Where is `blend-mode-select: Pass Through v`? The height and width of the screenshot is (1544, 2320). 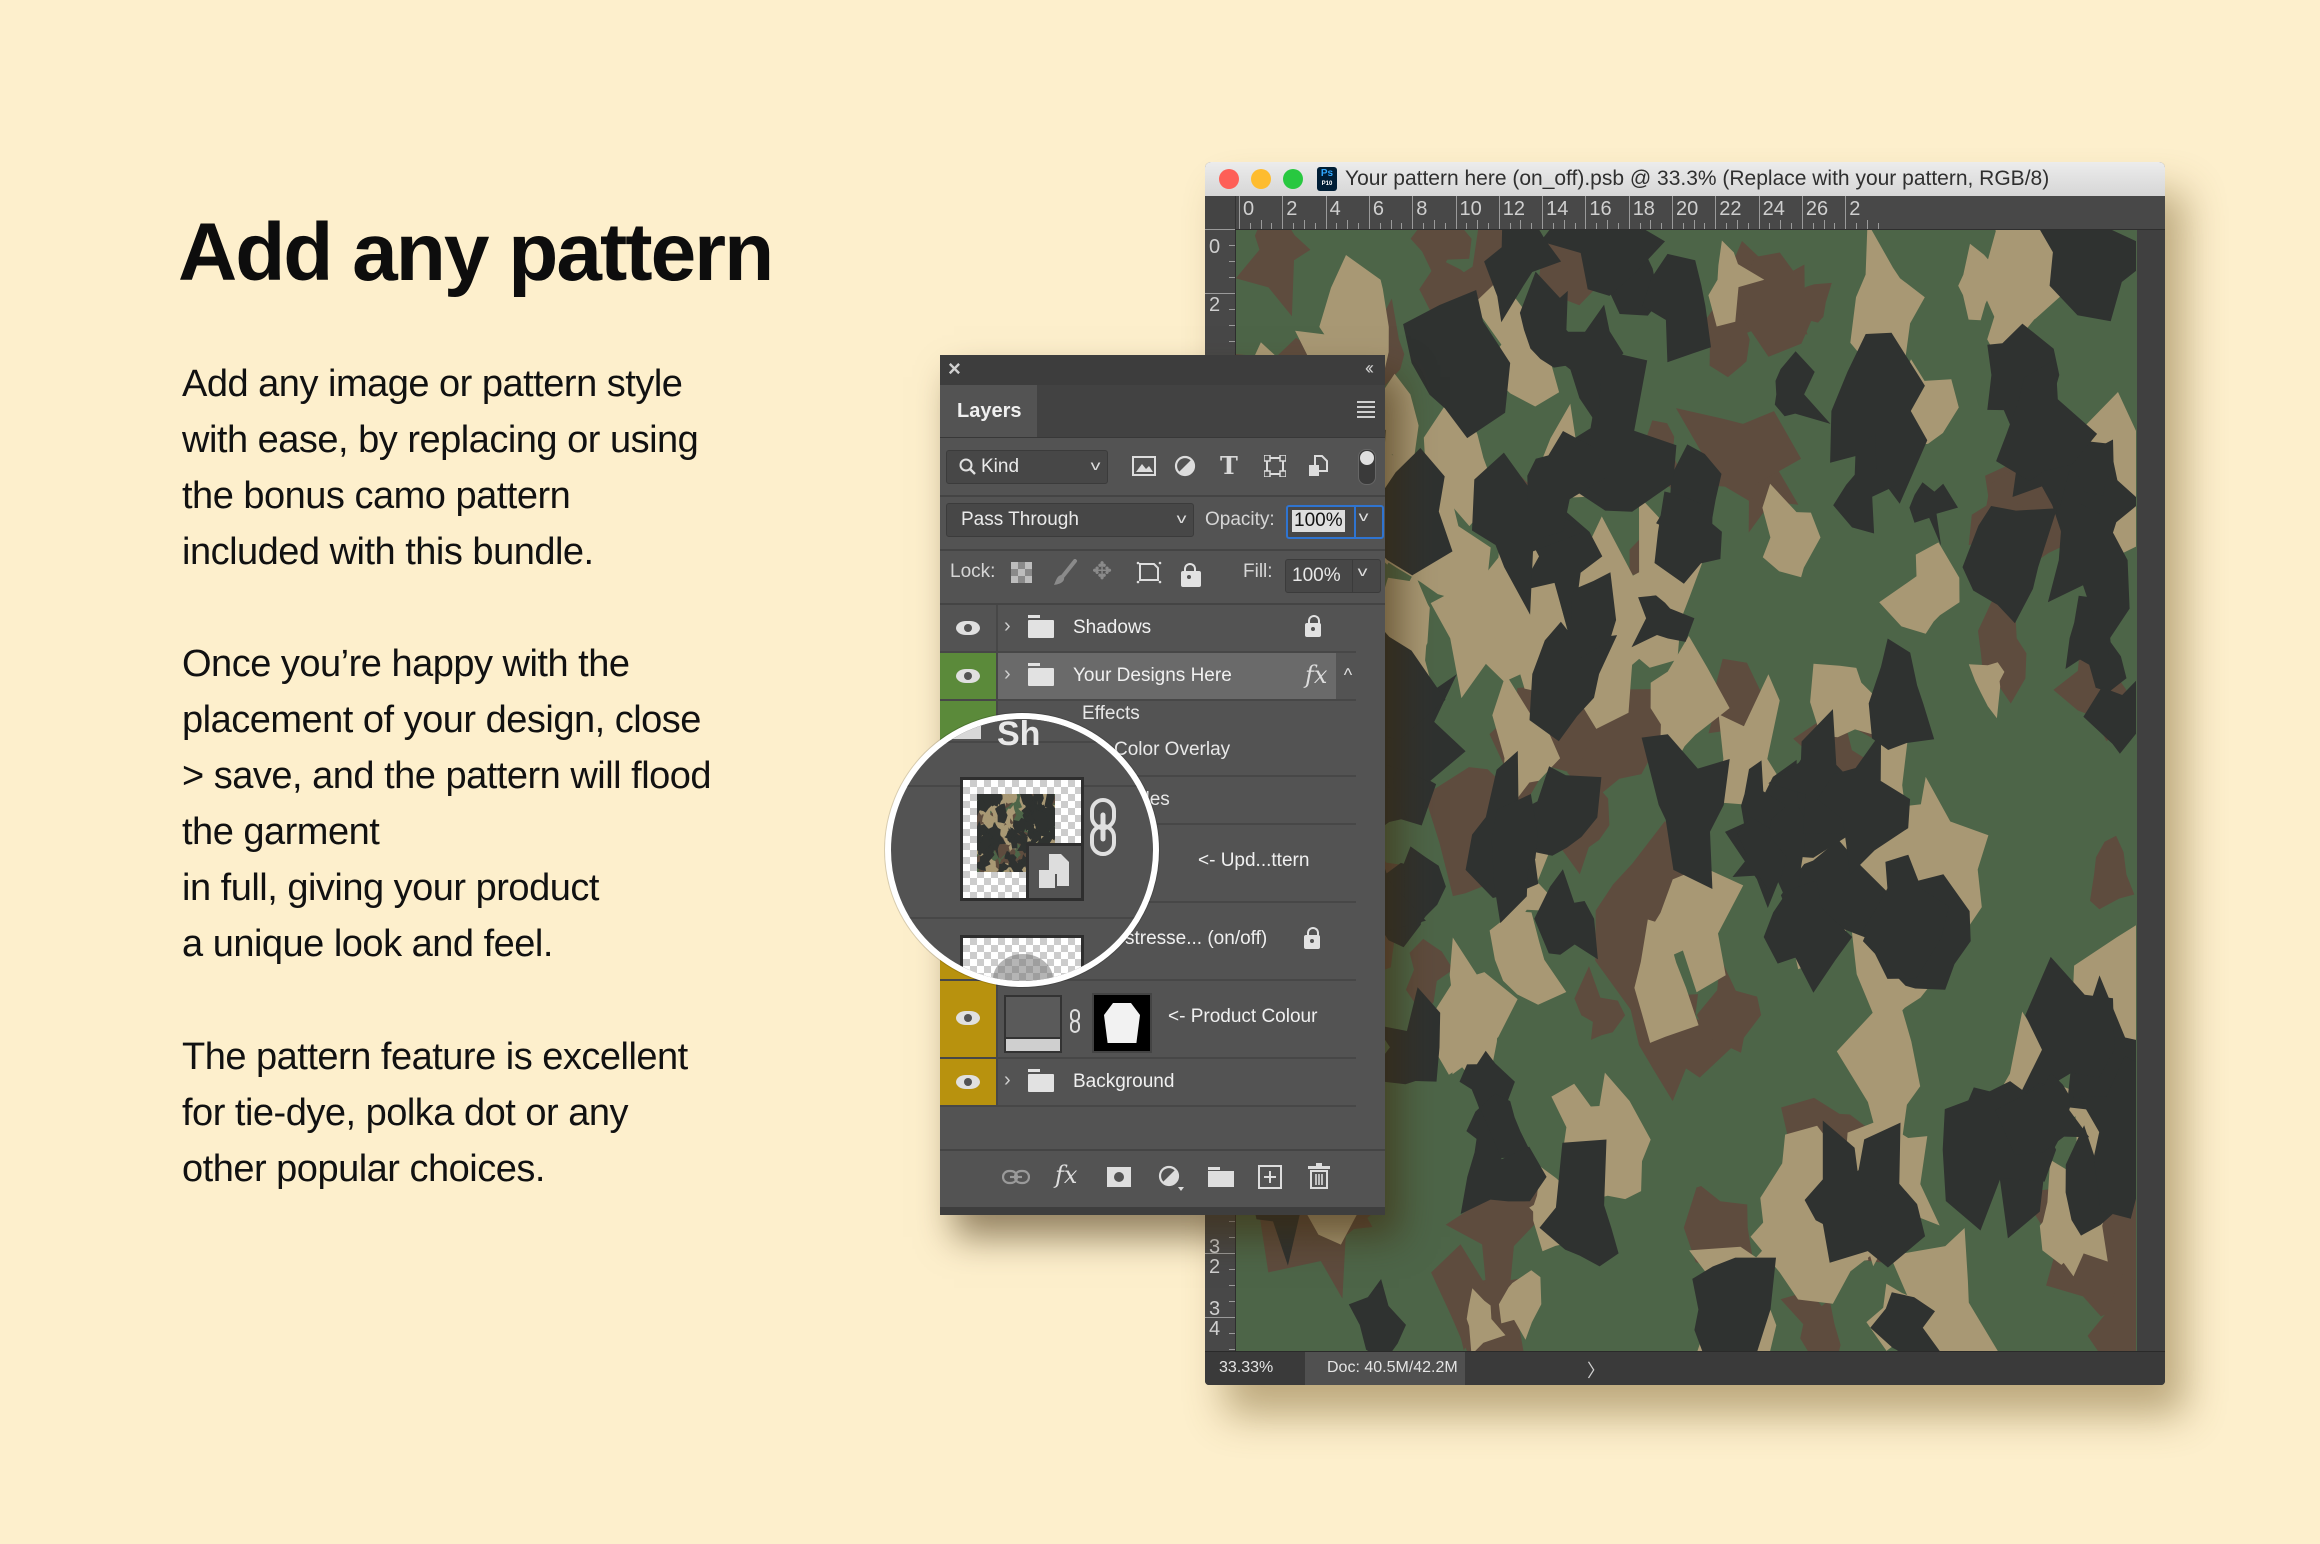 blend-mode-select: Pass Through v is located at coordinates (1070, 520).